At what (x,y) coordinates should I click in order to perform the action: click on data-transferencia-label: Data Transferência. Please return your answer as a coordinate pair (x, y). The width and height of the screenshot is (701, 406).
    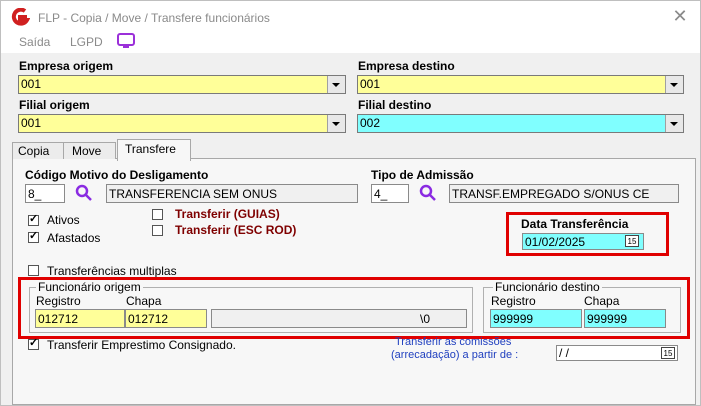
    Looking at the image, I should click on (575, 224).